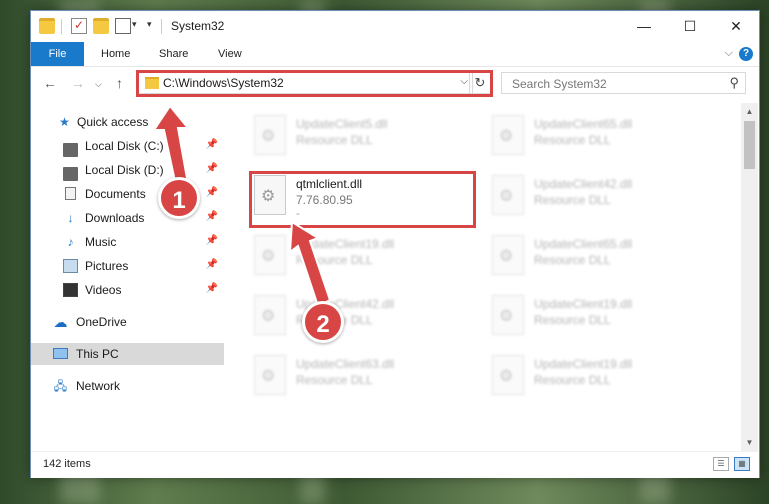  What do you see at coordinates (323, 322) in the screenshot?
I see `callout-badge-2: 2` at bounding box center [323, 322].